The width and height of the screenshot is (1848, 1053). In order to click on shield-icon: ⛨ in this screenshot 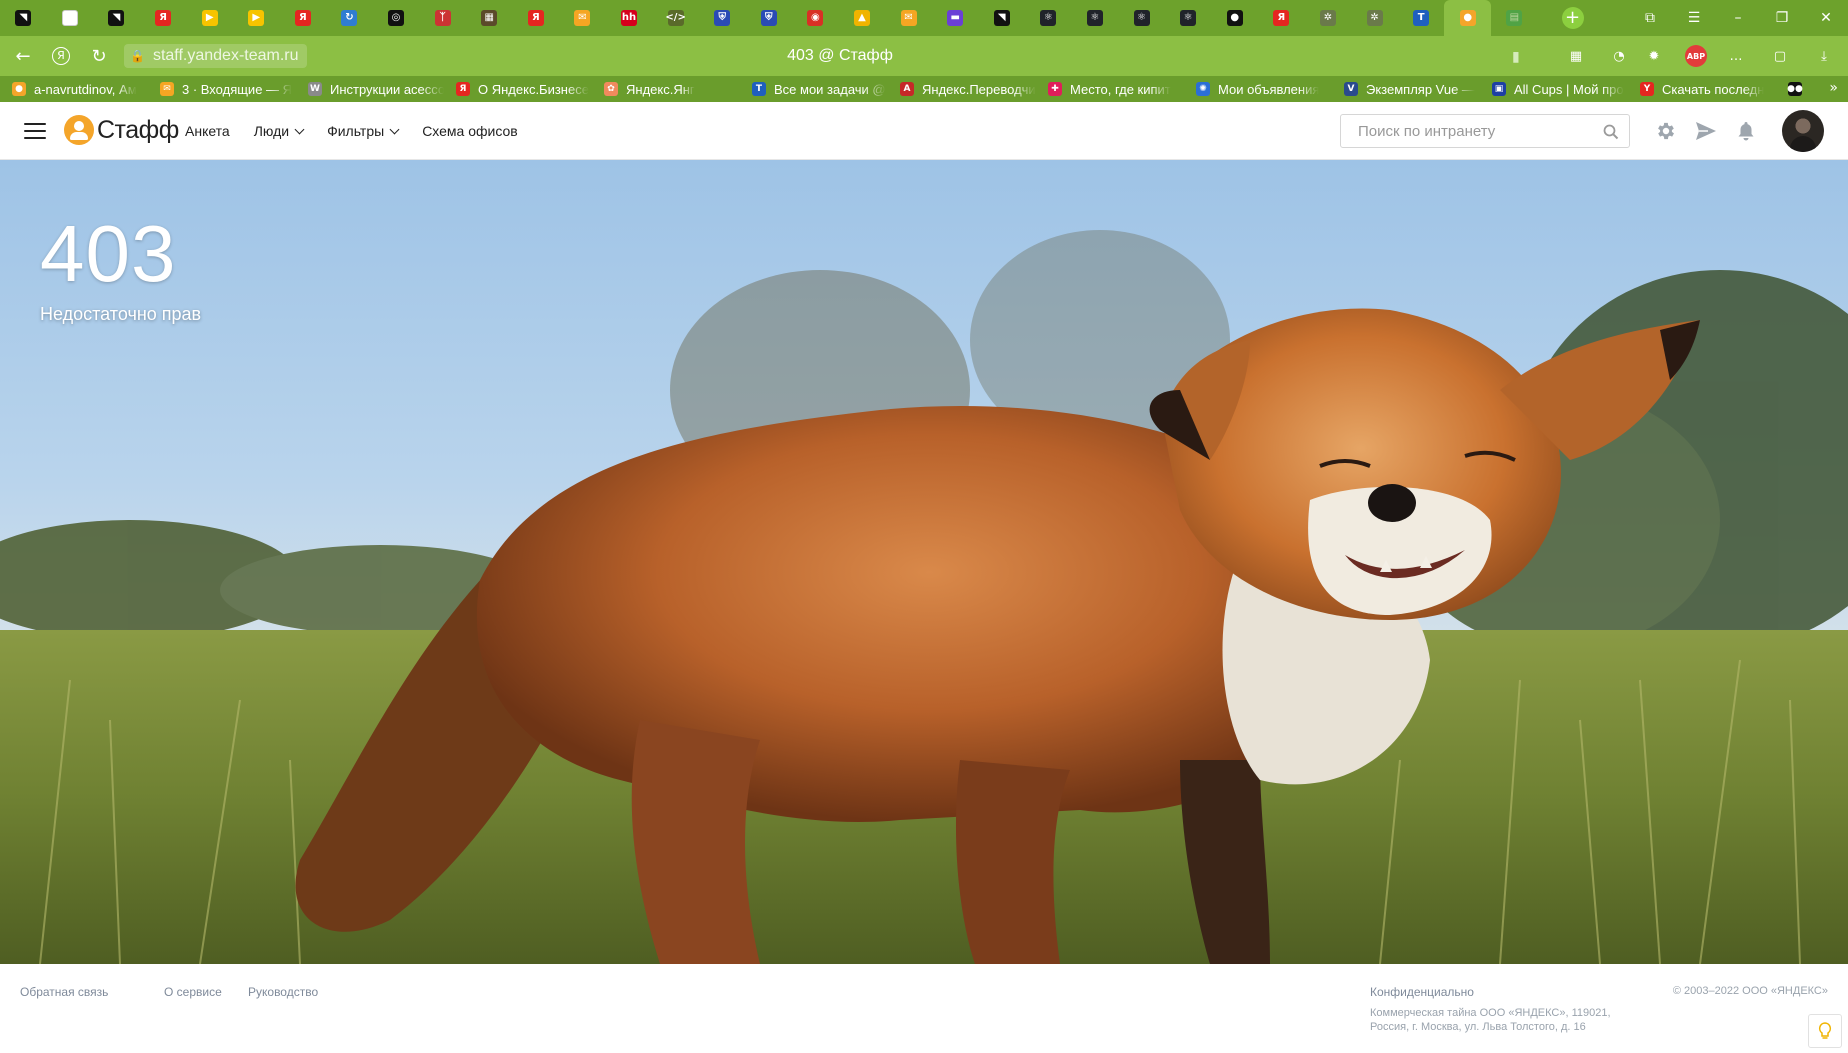, I will do `click(722, 18)`.